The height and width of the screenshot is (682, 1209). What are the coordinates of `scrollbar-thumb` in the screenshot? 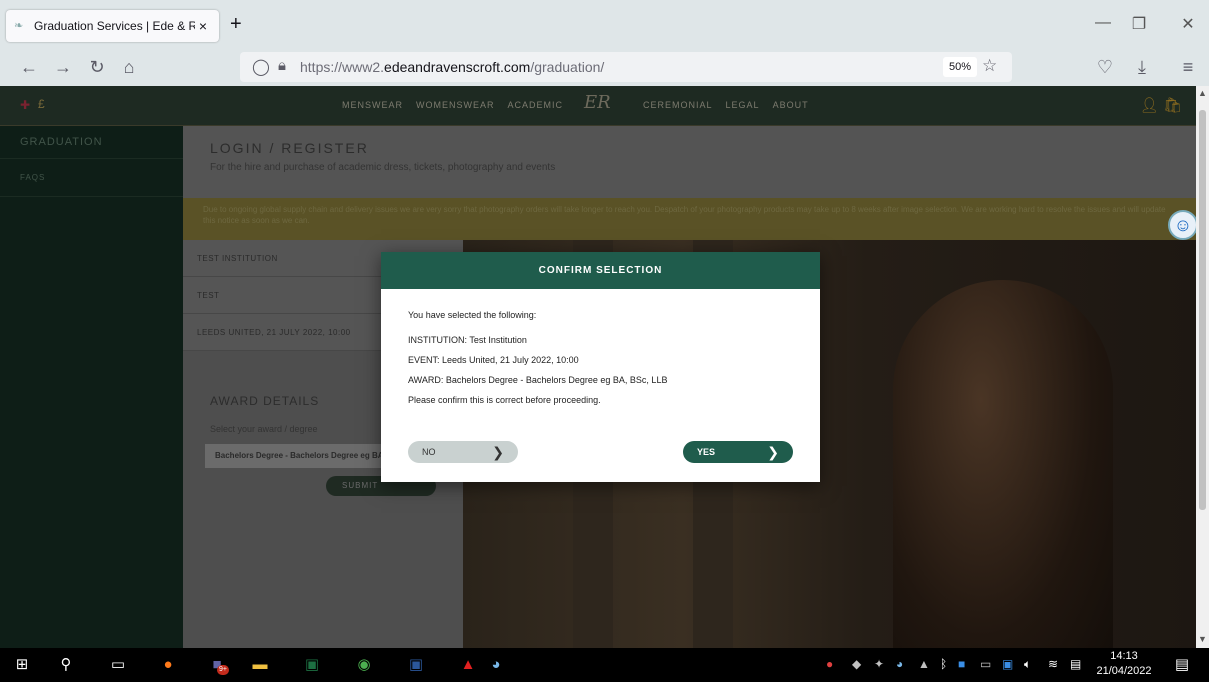 It's located at (1202, 310).